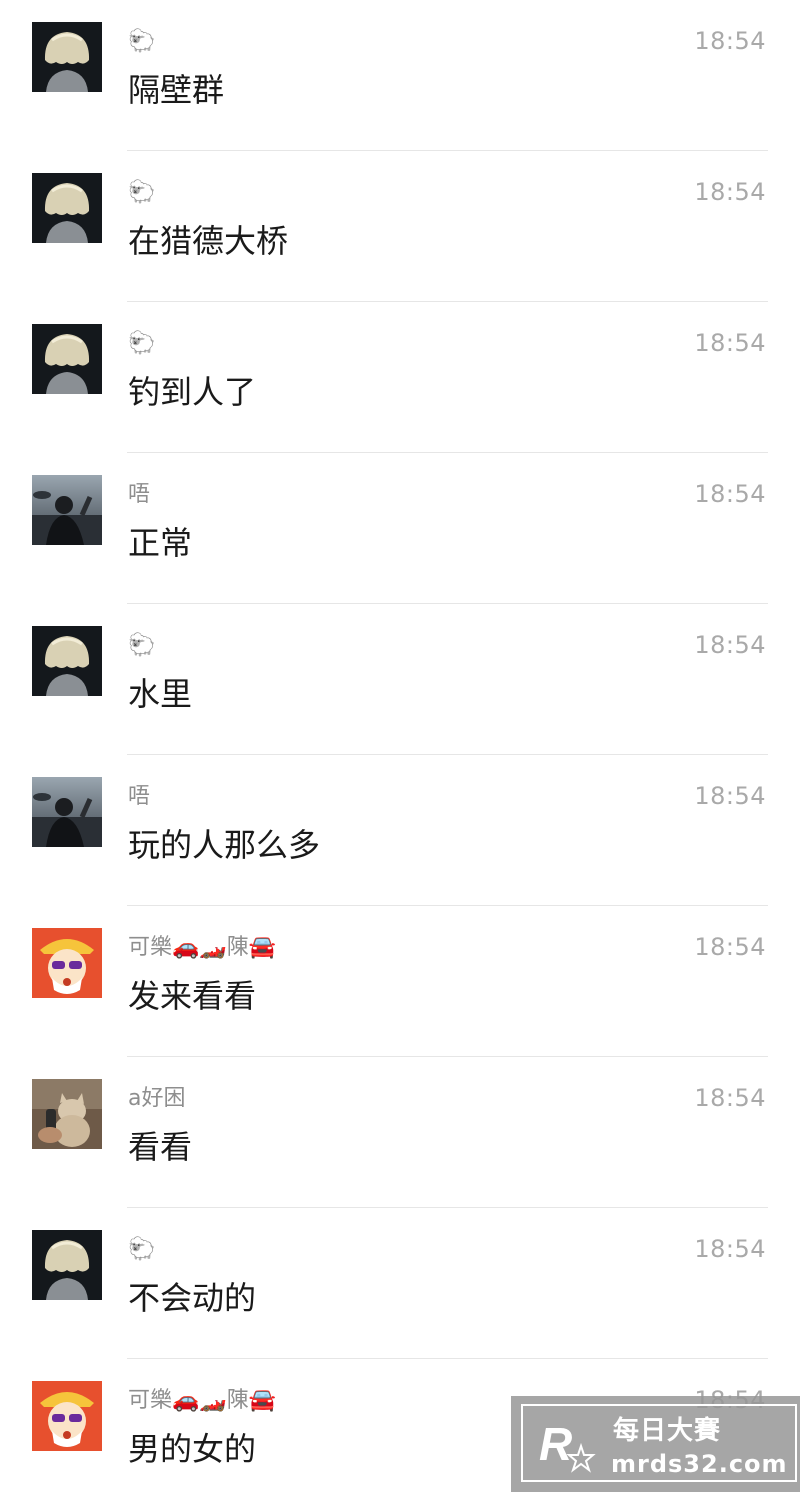 This screenshot has height=1510, width=800. Describe the element at coordinates (224, 845) in the screenshot. I see `message-text: 玩的人那么多` at that location.